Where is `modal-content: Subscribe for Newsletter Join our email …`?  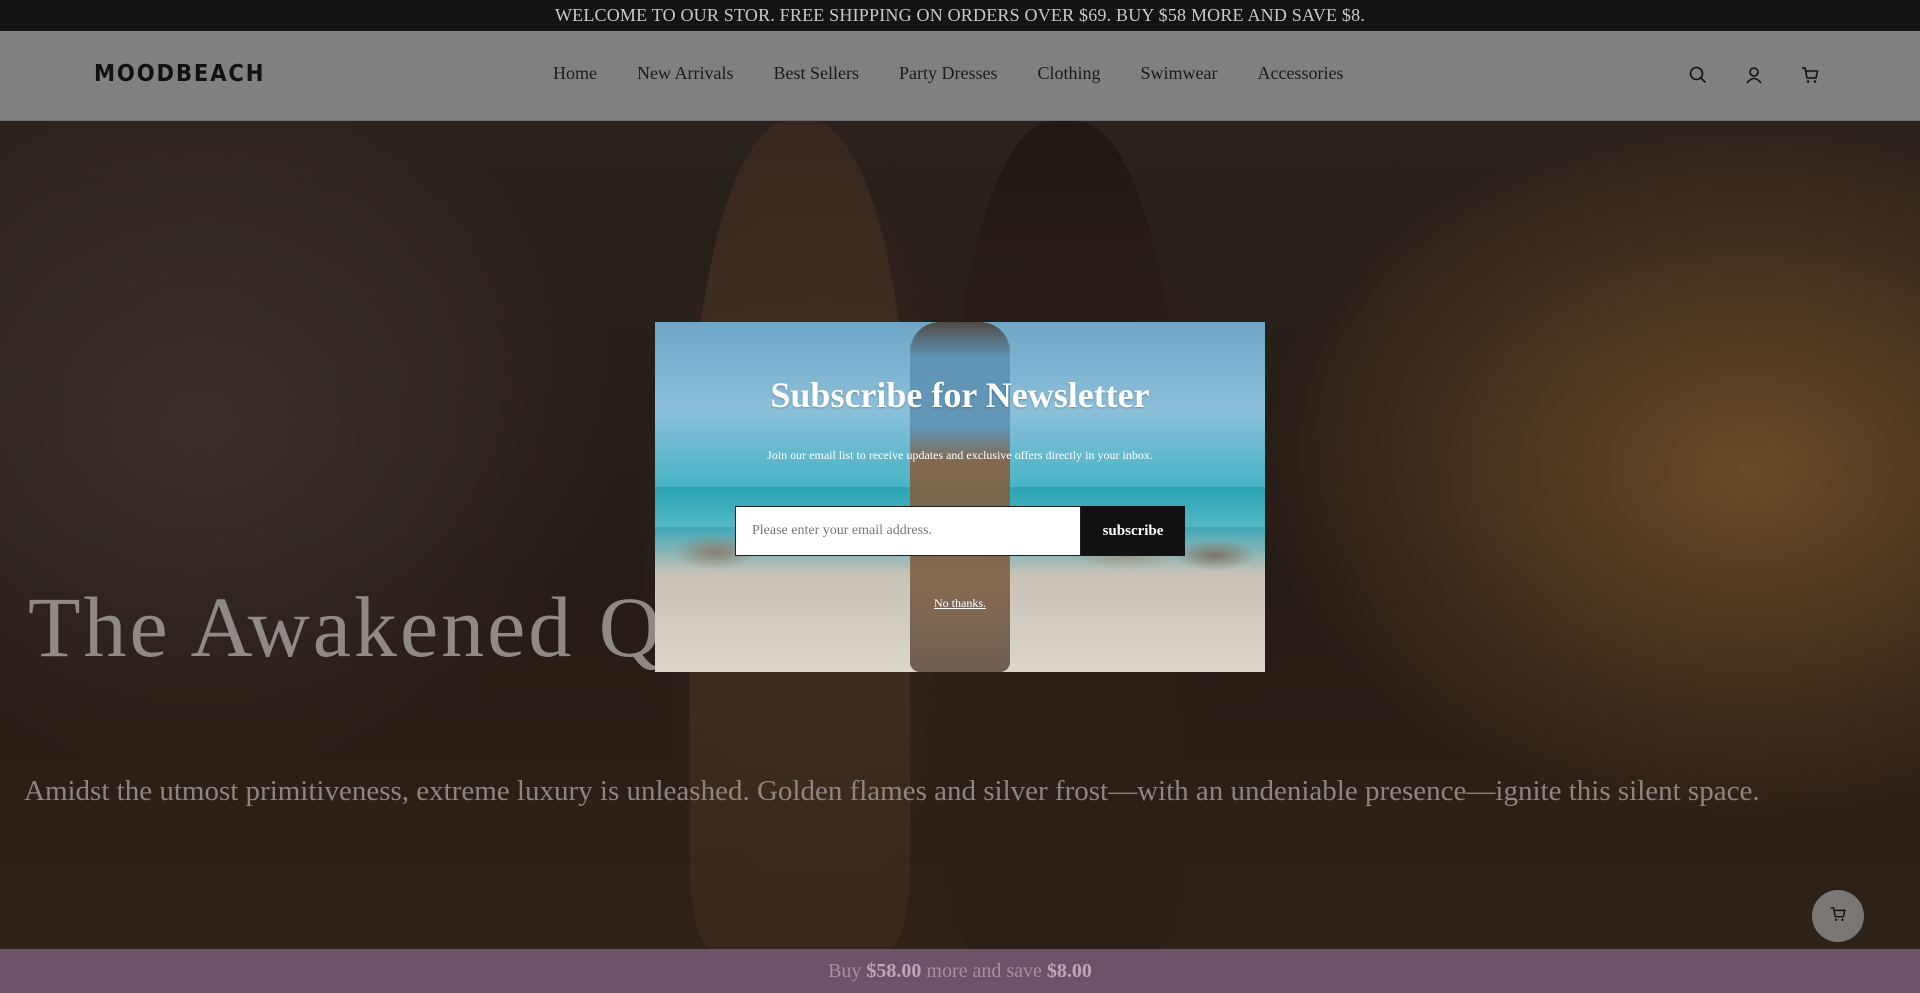 modal-content: Subscribe for Newsletter Join our email … is located at coordinates (960, 497).